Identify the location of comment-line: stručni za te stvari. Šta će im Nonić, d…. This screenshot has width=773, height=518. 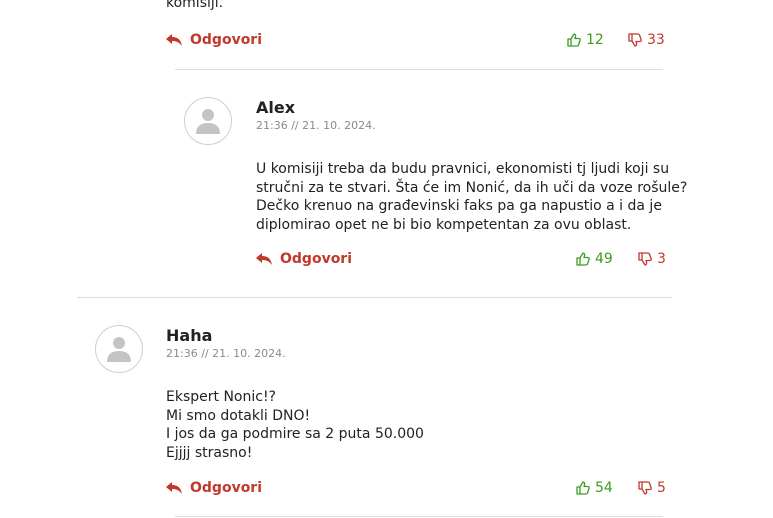
(472, 187).